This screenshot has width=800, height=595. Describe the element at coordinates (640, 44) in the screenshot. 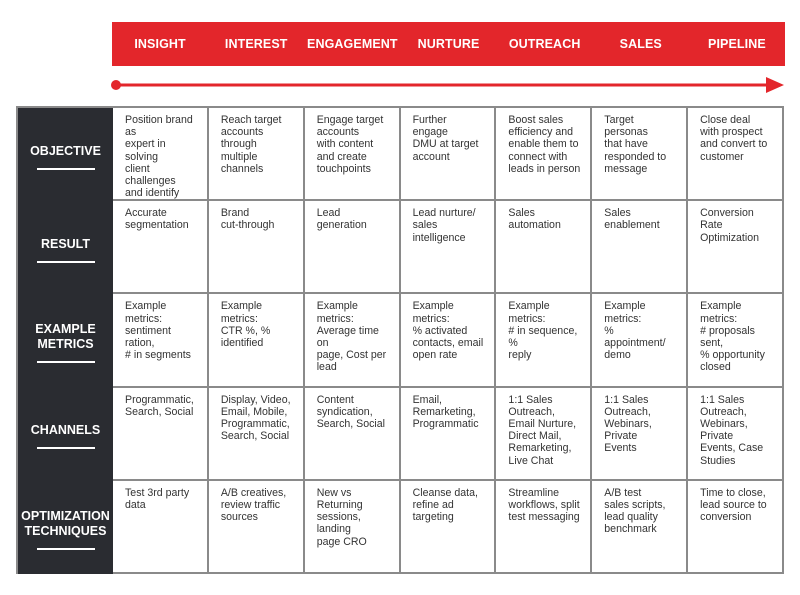

I see `stage-sales: SALES` at that location.